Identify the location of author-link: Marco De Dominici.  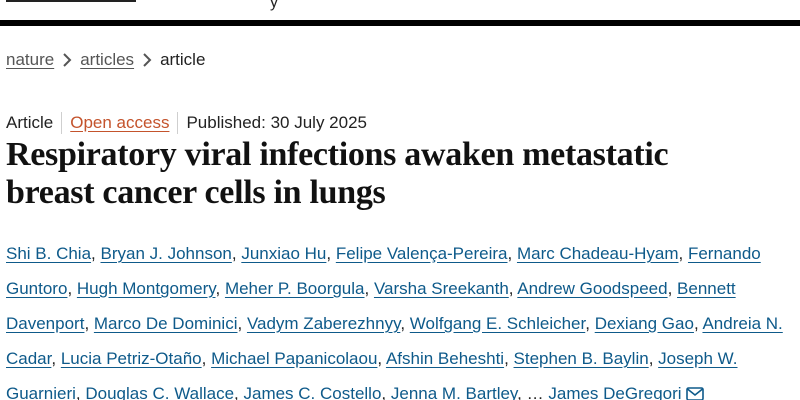
(166, 323).